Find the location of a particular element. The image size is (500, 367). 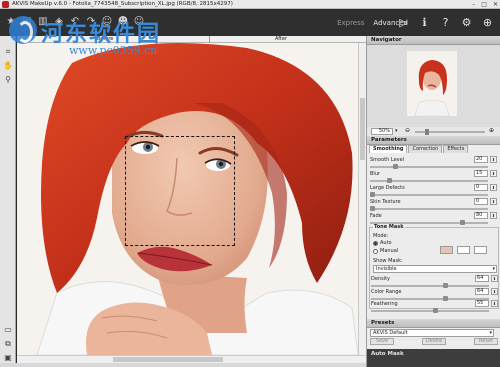

share-icon: ◈ is located at coordinates (59, 21).